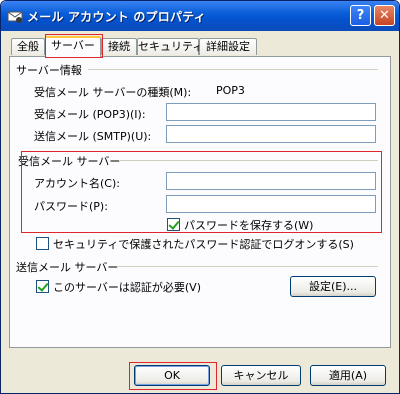 The width and height of the screenshot is (400, 394). Describe the element at coordinates (230, 90) in the screenshot. I see `server-type-value: POP3` at that location.